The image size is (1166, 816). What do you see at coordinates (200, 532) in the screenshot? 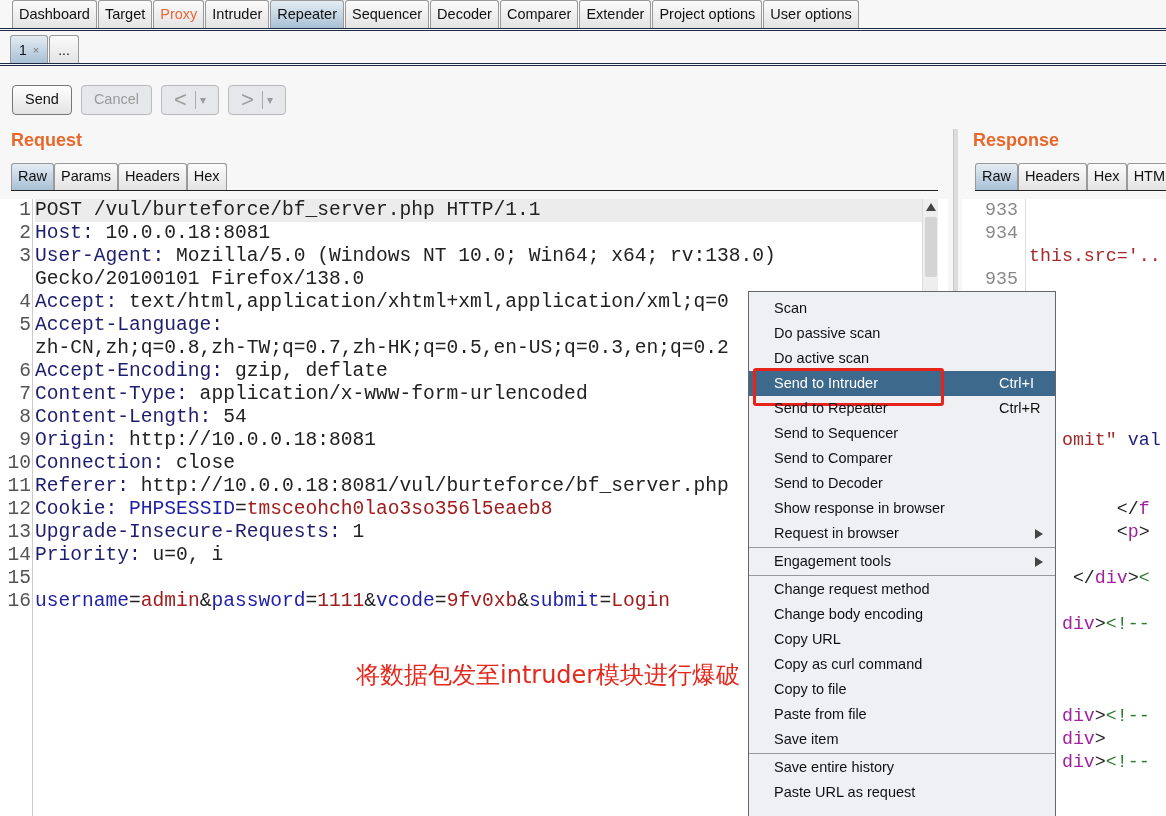
I see `code-line: Upgrade-Insecure-Requests: 1` at bounding box center [200, 532].